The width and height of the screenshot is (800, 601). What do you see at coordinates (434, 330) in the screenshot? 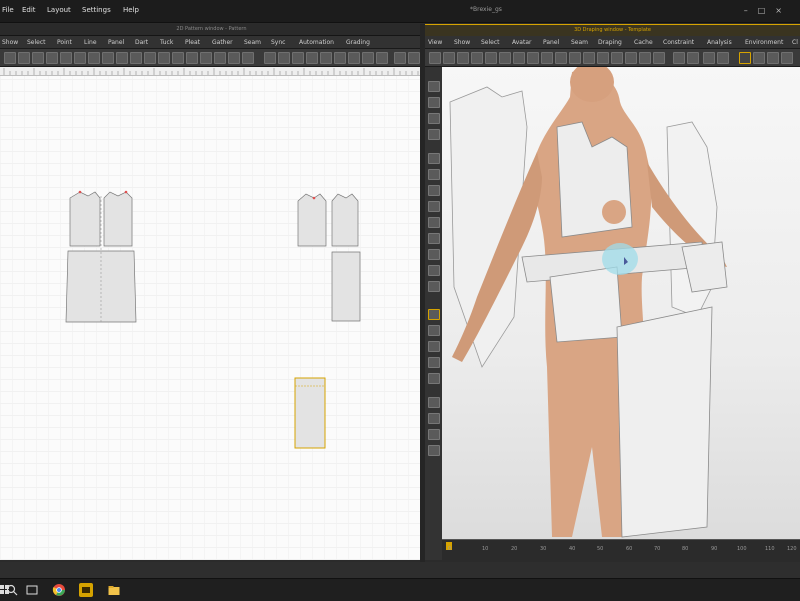
I see `constraint-icon` at bounding box center [434, 330].